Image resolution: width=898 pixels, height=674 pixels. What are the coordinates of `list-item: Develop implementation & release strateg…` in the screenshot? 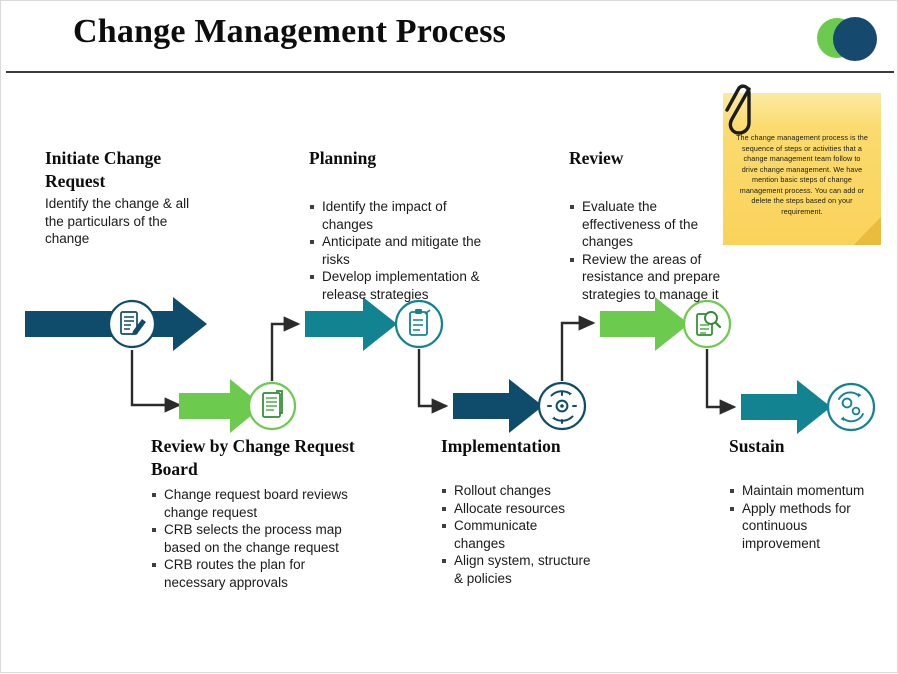 It's located at (400, 285).